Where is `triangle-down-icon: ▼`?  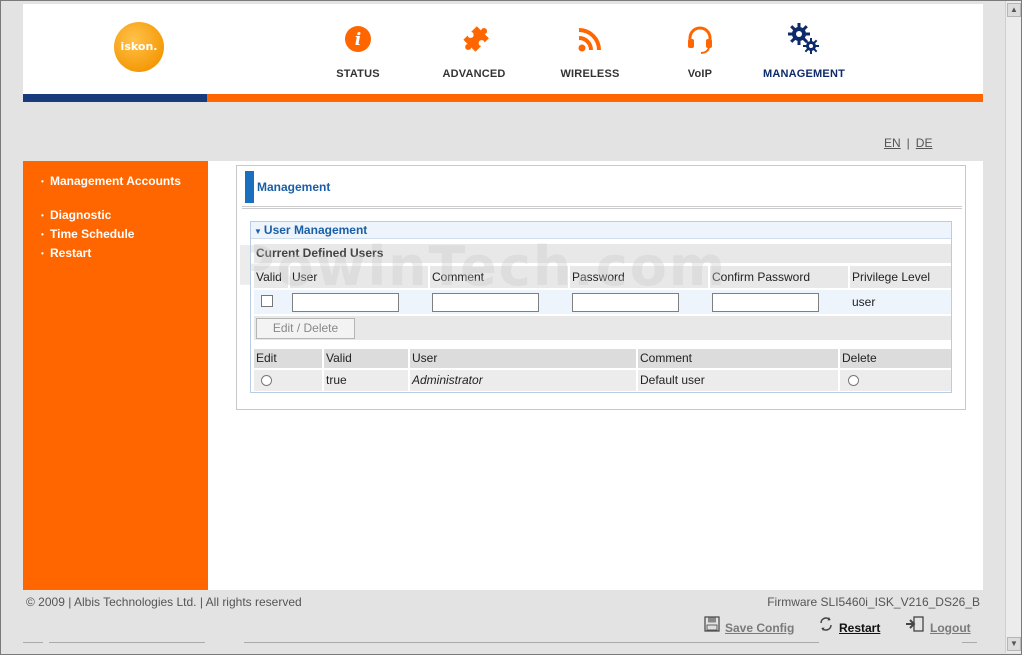
triangle-down-icon: ▼ is located at coordinates (258, 231).